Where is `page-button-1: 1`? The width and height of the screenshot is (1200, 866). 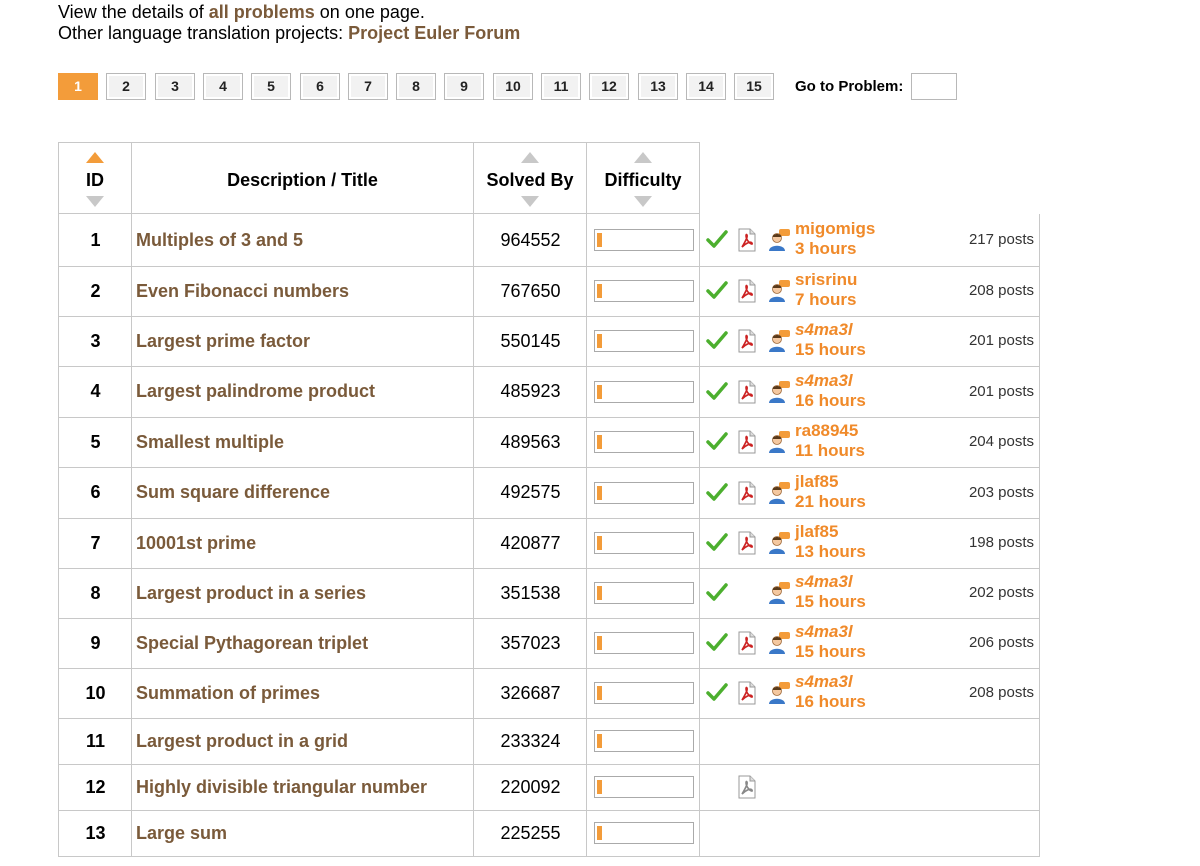
page-button-1: 1 is located at coordinates (78, 86).